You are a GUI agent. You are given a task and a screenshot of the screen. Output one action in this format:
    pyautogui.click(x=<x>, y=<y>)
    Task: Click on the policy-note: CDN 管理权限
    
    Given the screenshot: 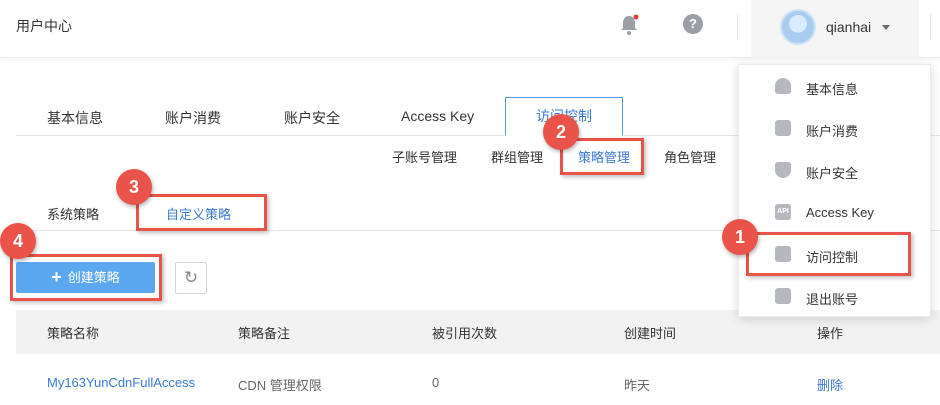 What is the action you would take?
    pyautogui.click(x=280, y=385)
    